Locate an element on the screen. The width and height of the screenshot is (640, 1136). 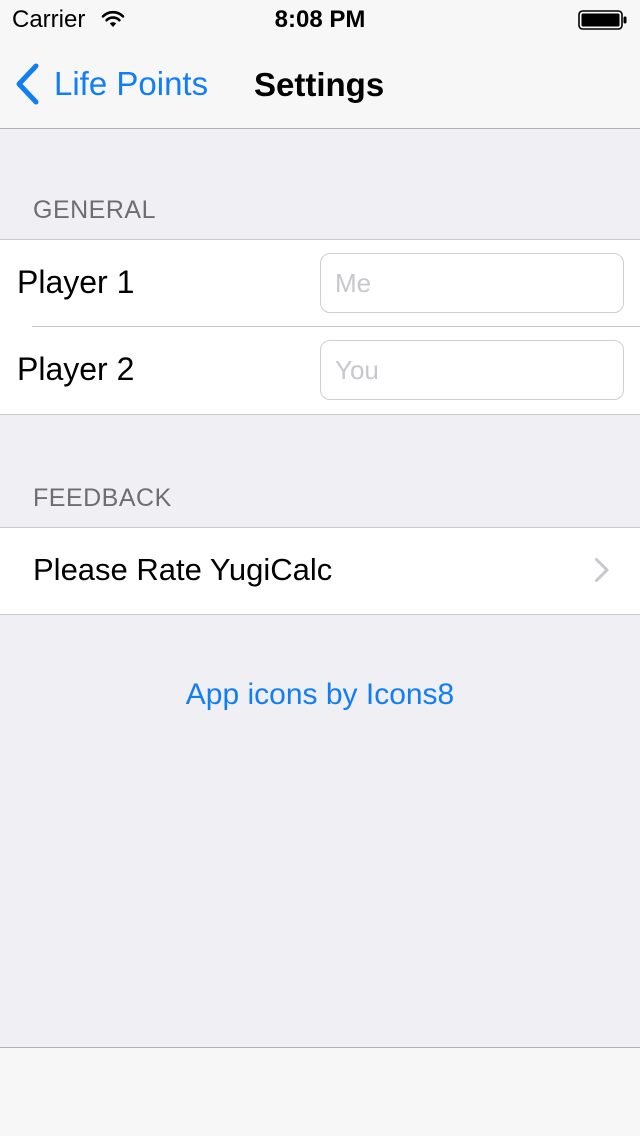
rate-app-label: Please Rate YugiCalc is located at coordinates (183, 569).